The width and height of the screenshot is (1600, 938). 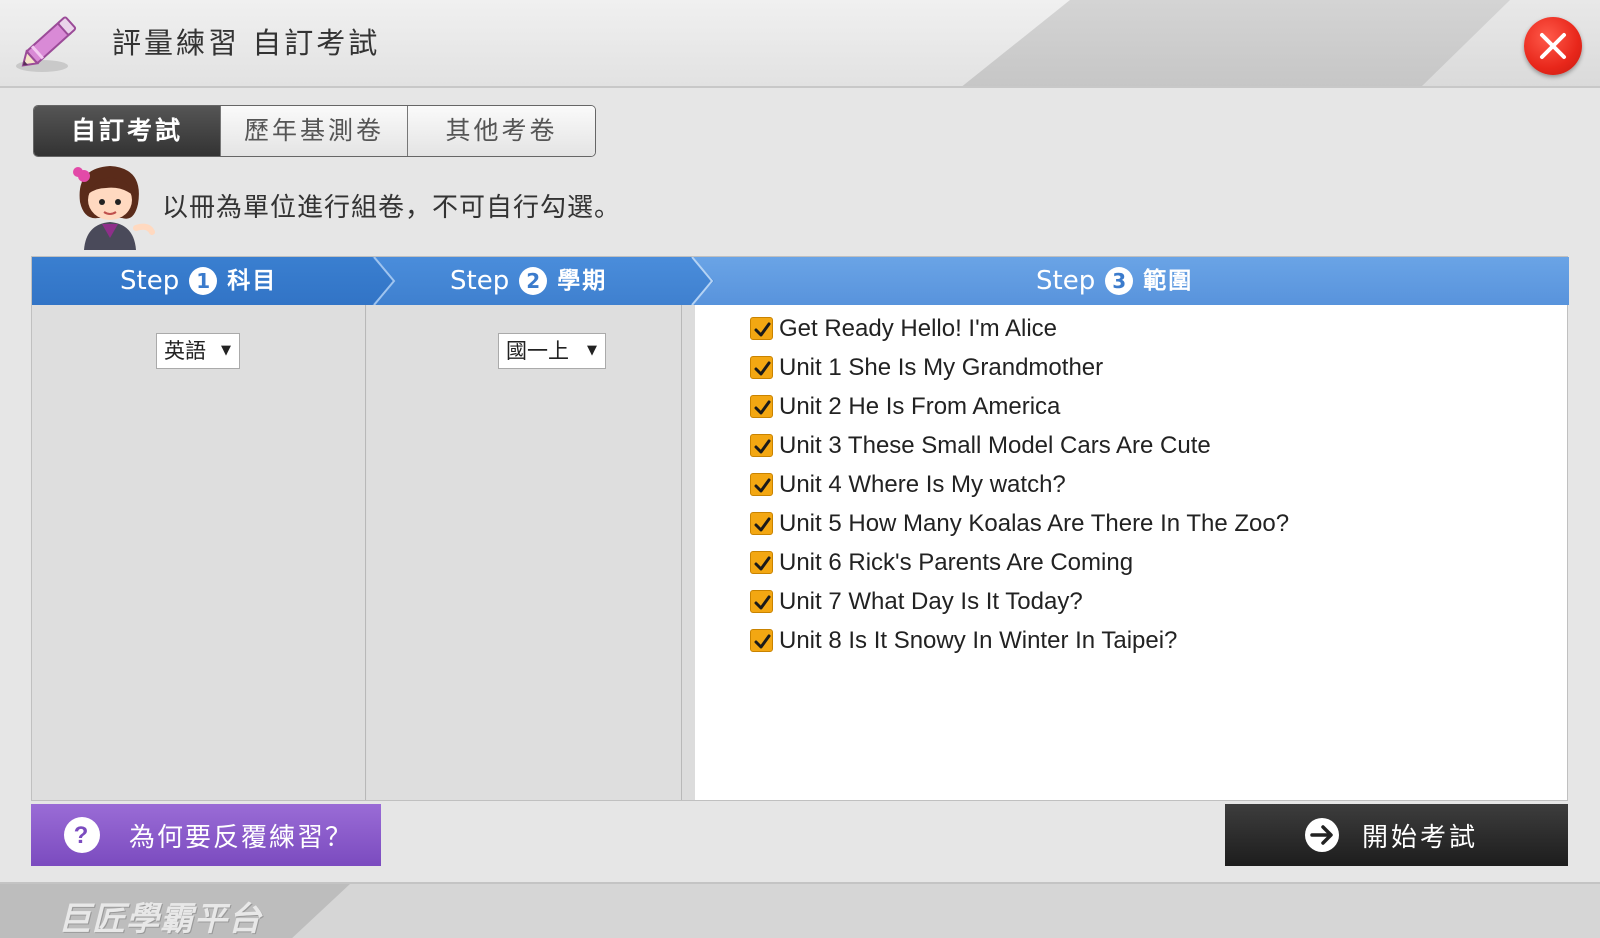 What do you see at coordinates (252, 281) in the screenshot?
I see `step-1-title: 科目` at bounding box center [252, 281].